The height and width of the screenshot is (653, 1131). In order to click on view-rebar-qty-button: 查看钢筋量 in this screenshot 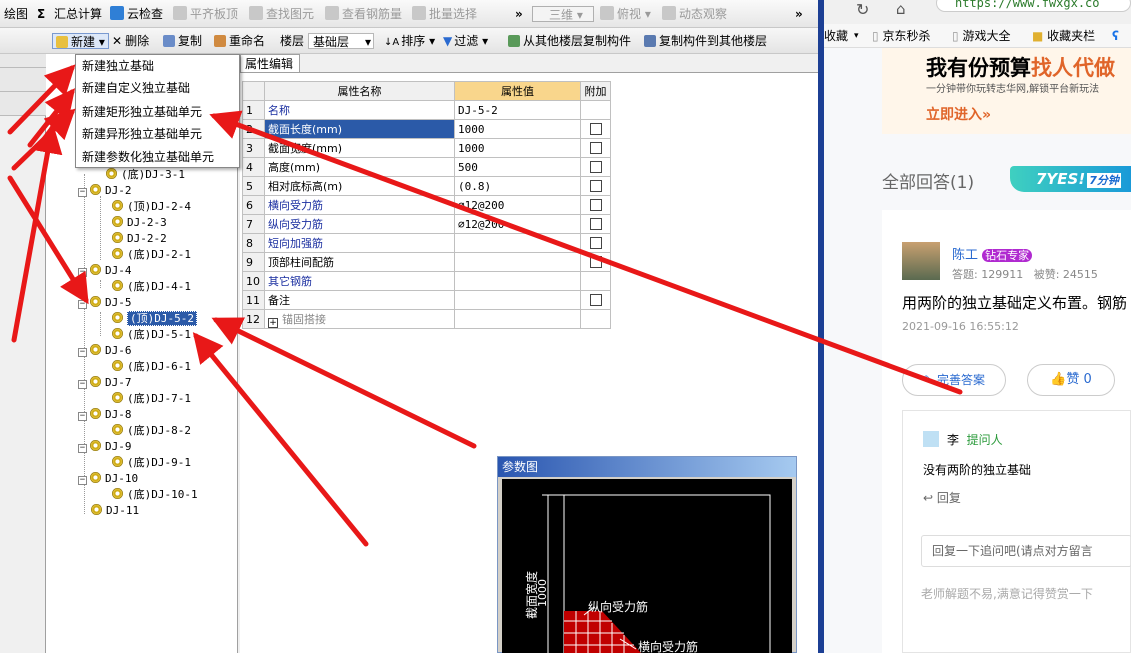, I will do `click(363, 14)`.